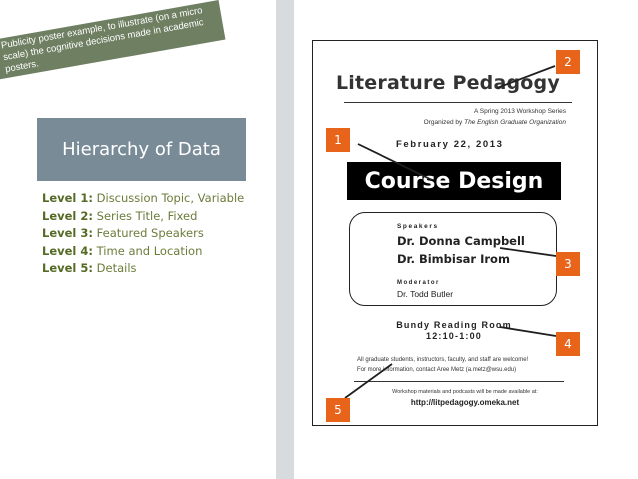 The height and width of the screenshot is (479, 638). I want to click on callout-badge-3: 3, so click(568, 264).